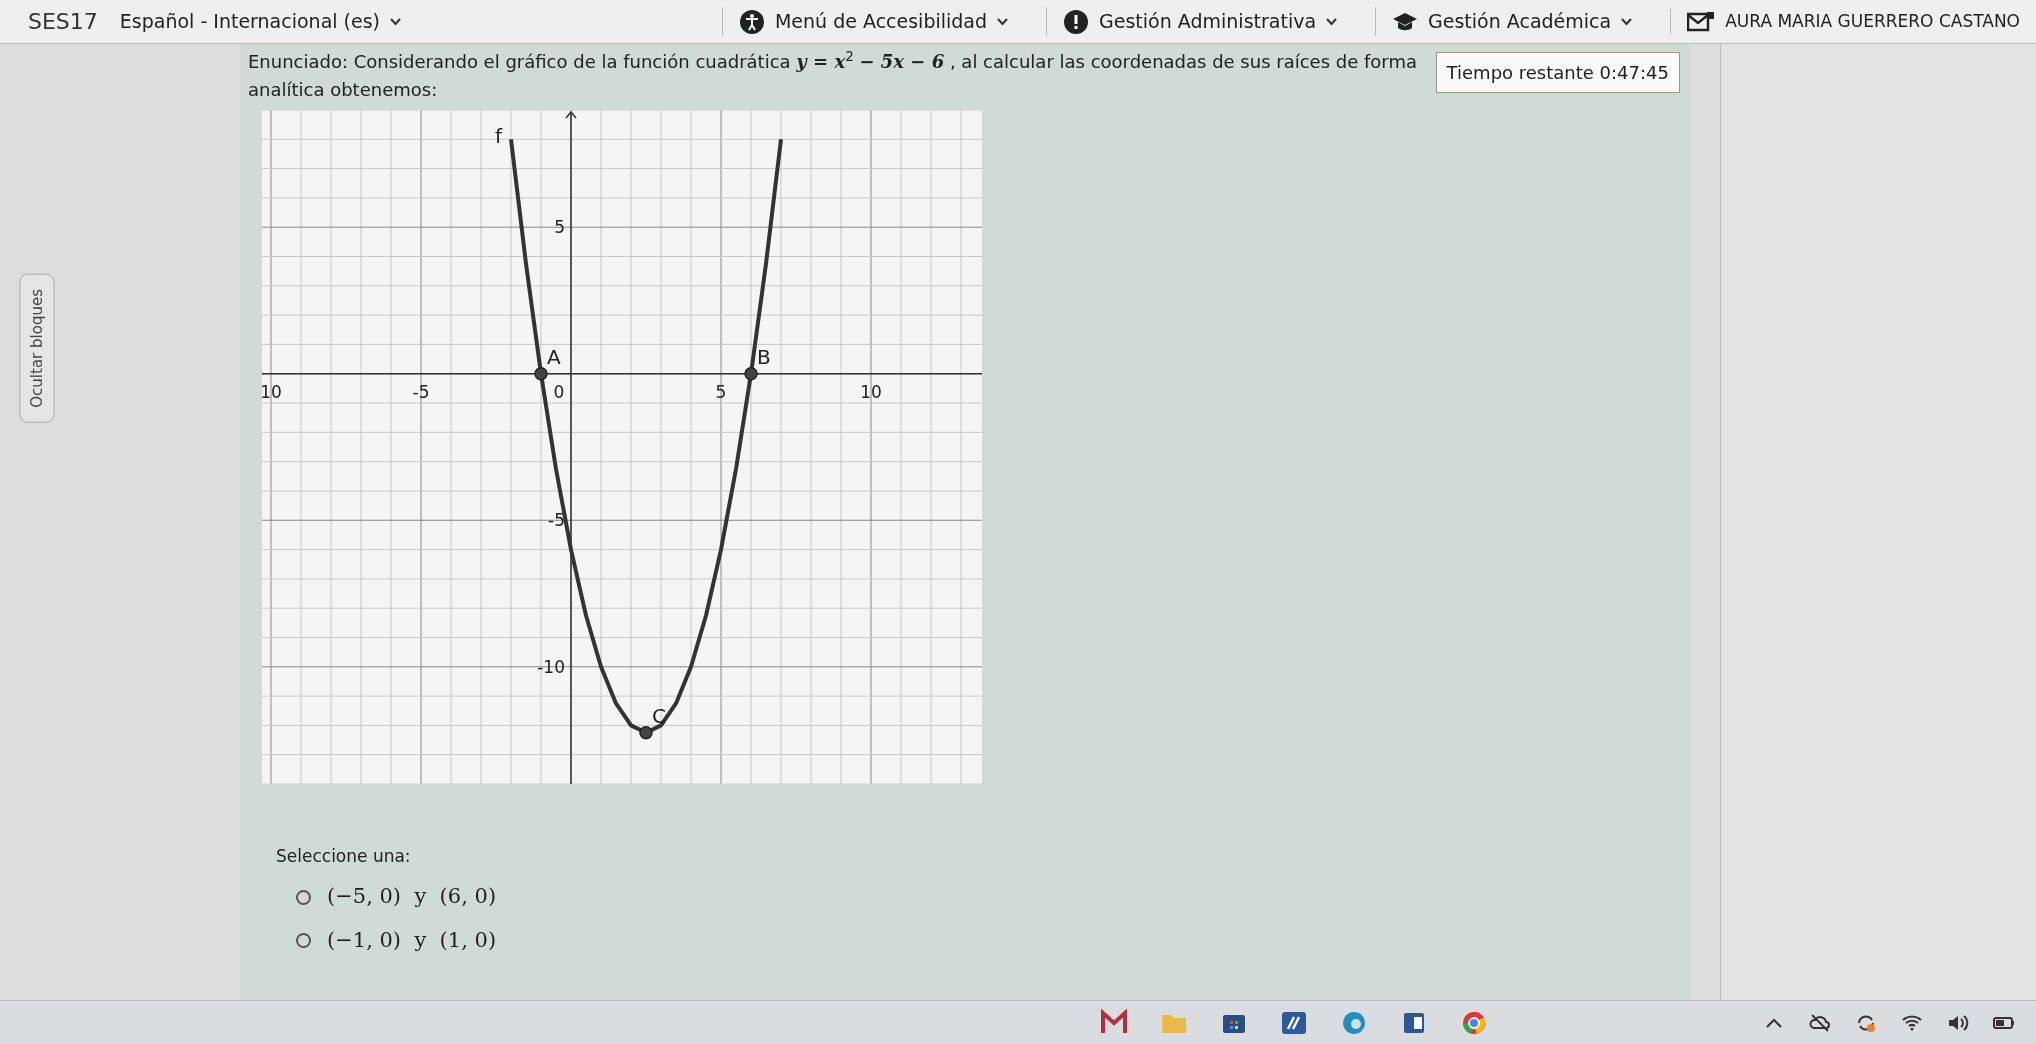 Image resolution: width=2036 pixels, height=1044 pixels. Describe the element at coordinates (1512, 21) in the screenshot. I see `navigation-menu: Gestión Académica` at that location.